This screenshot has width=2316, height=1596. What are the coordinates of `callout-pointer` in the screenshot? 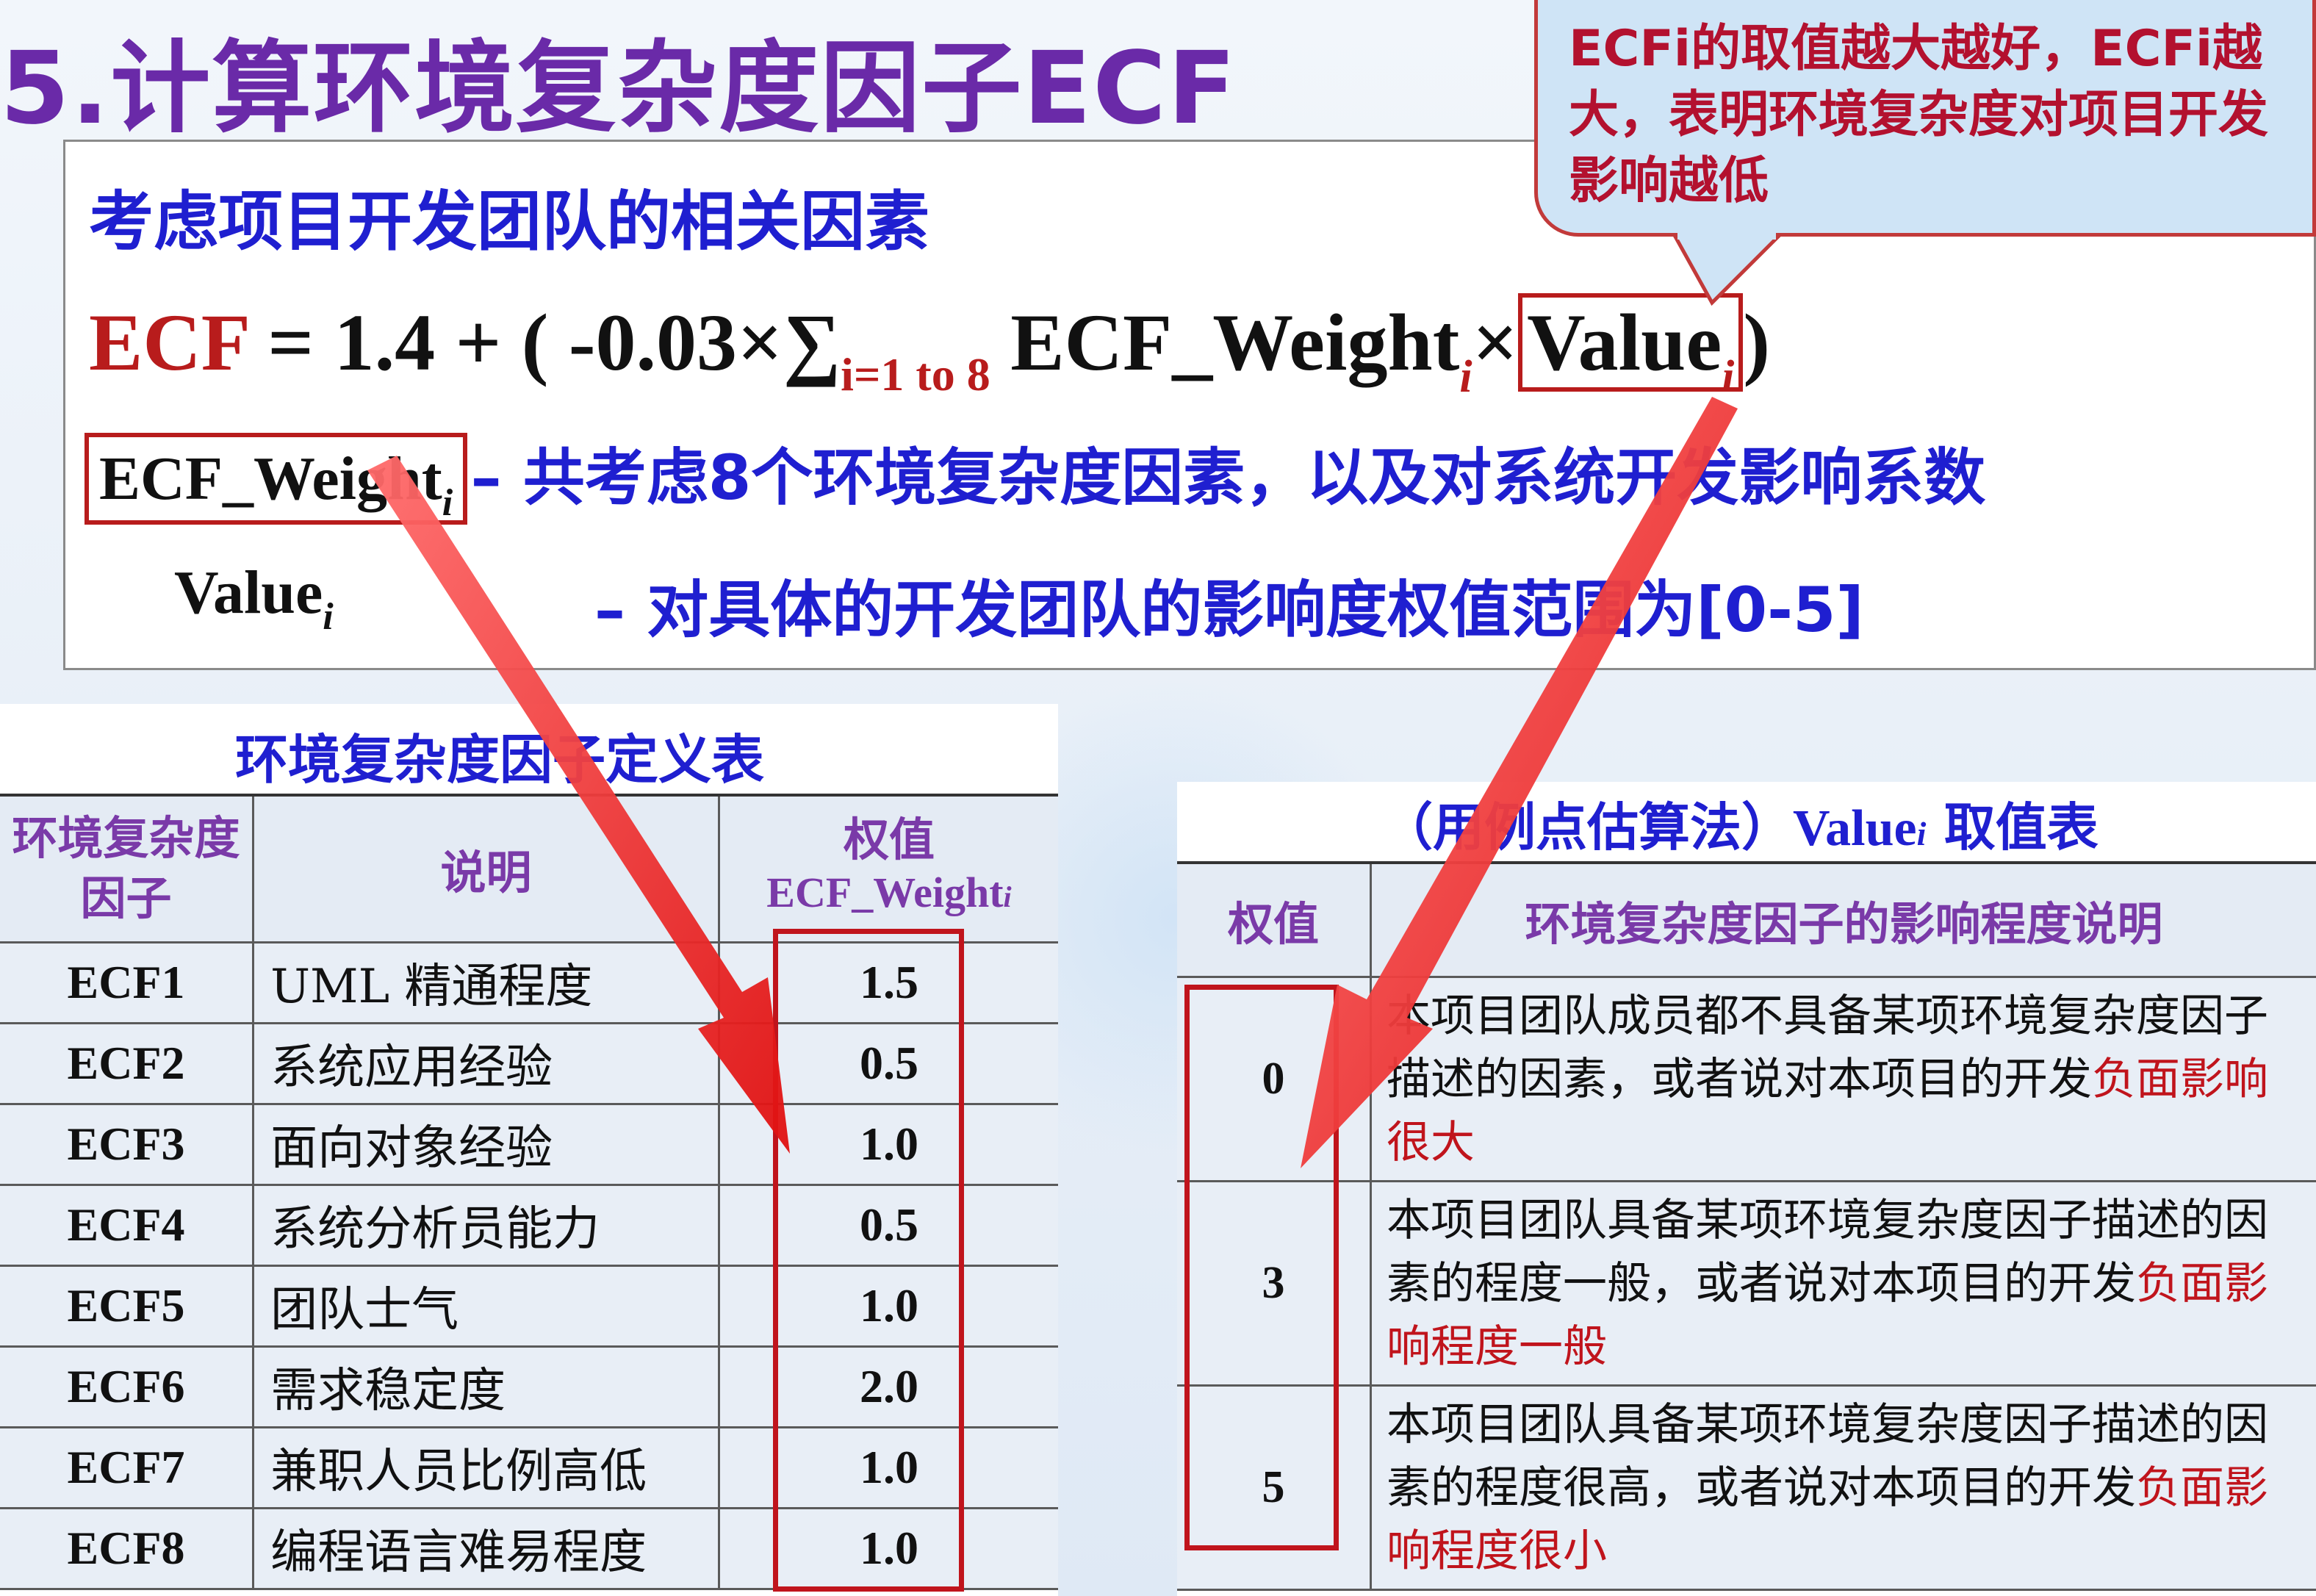 It's located at (1727, 268).